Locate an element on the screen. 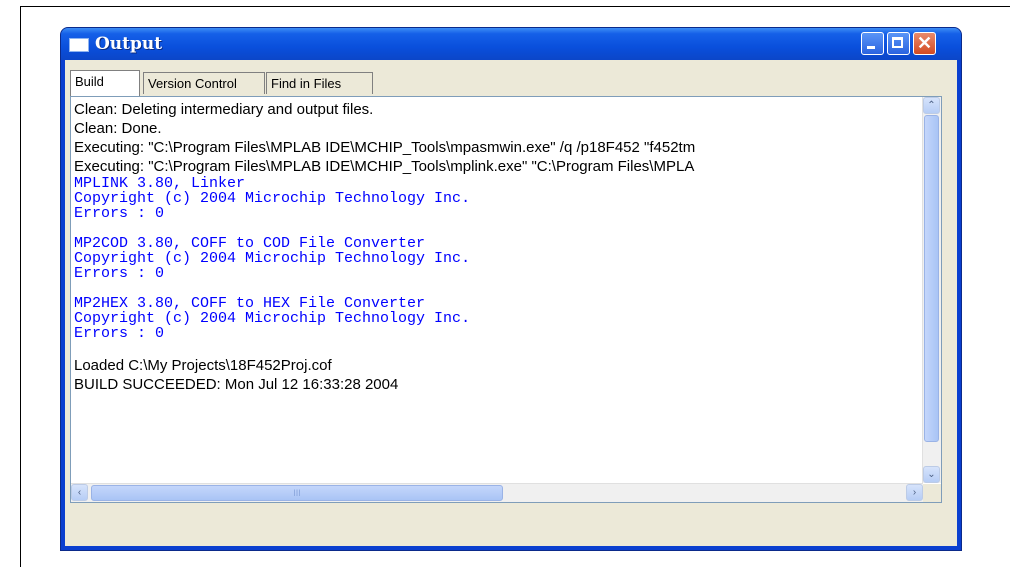 The height and width of the screenshot is (567, 1010). scroll-up-button: ⌃ is located at coordinates (931, 105).